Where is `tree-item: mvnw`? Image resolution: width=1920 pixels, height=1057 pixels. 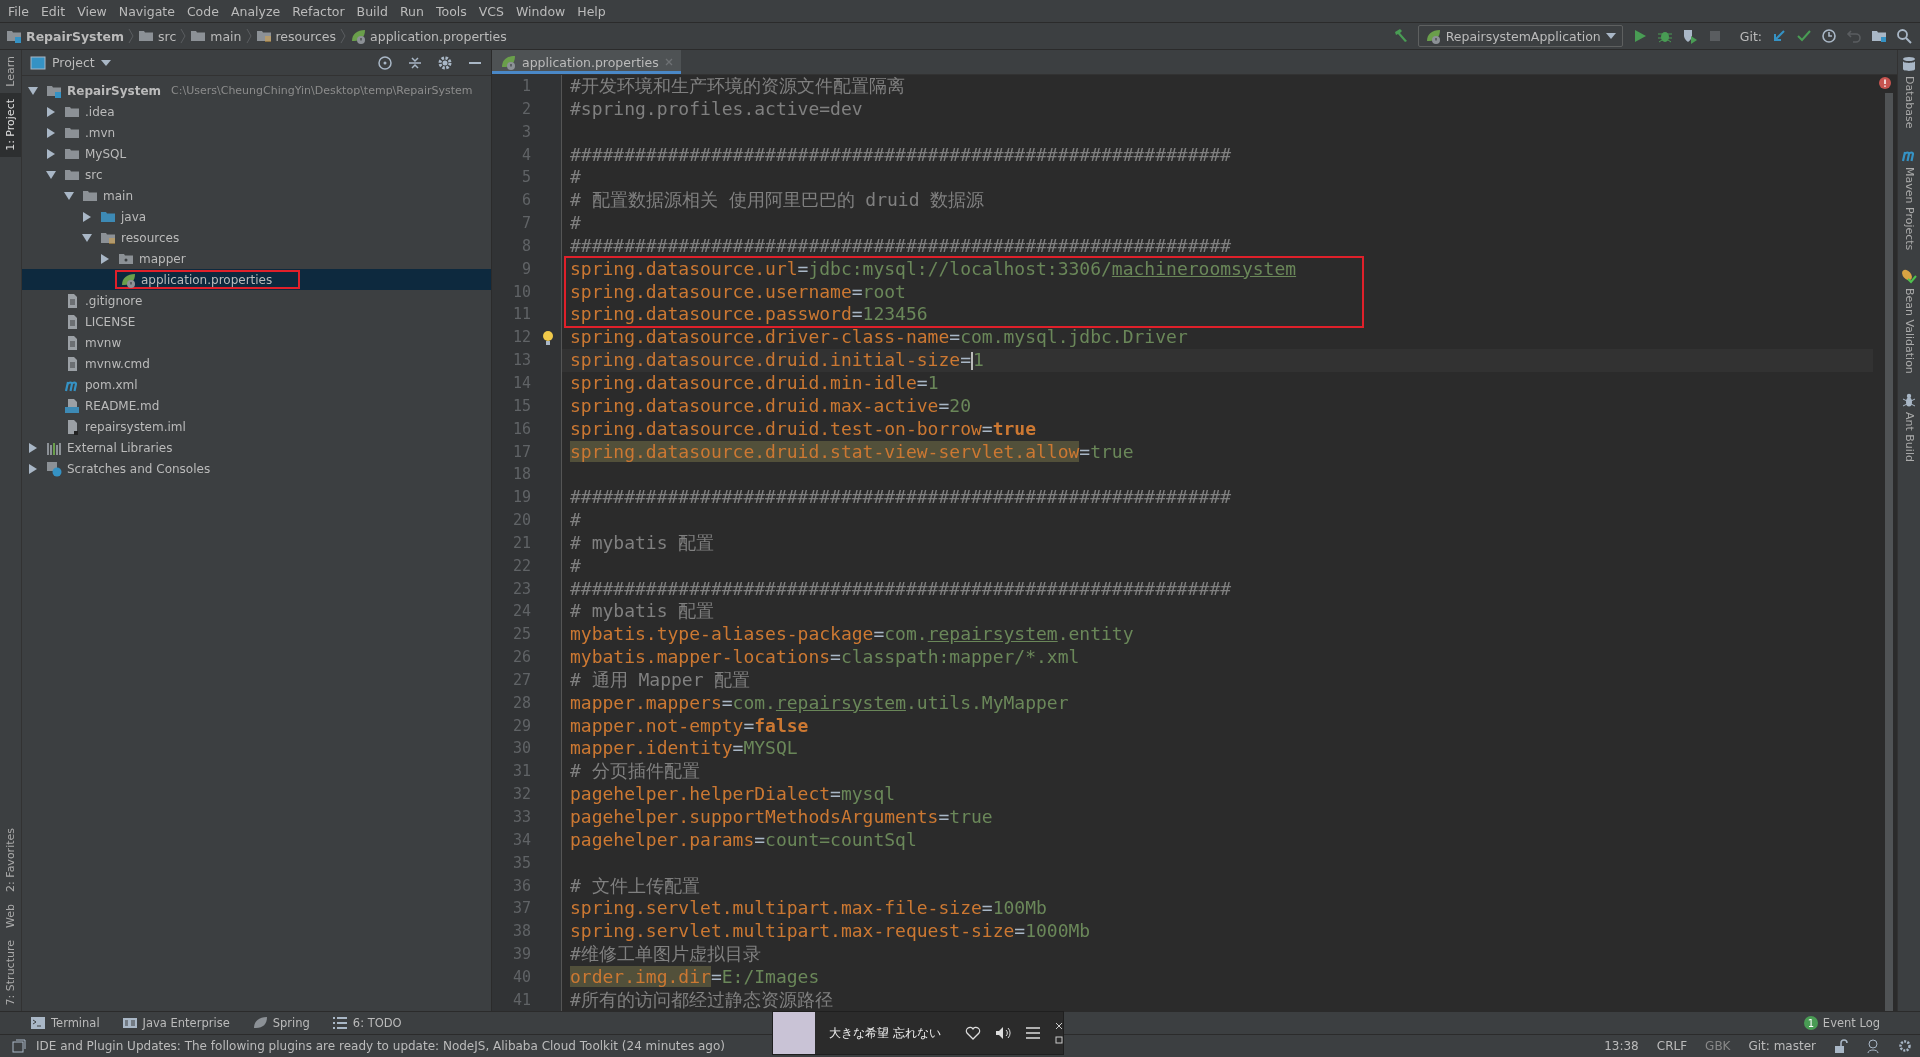
tree-item: mvnw is located at coordinates (256, 342).